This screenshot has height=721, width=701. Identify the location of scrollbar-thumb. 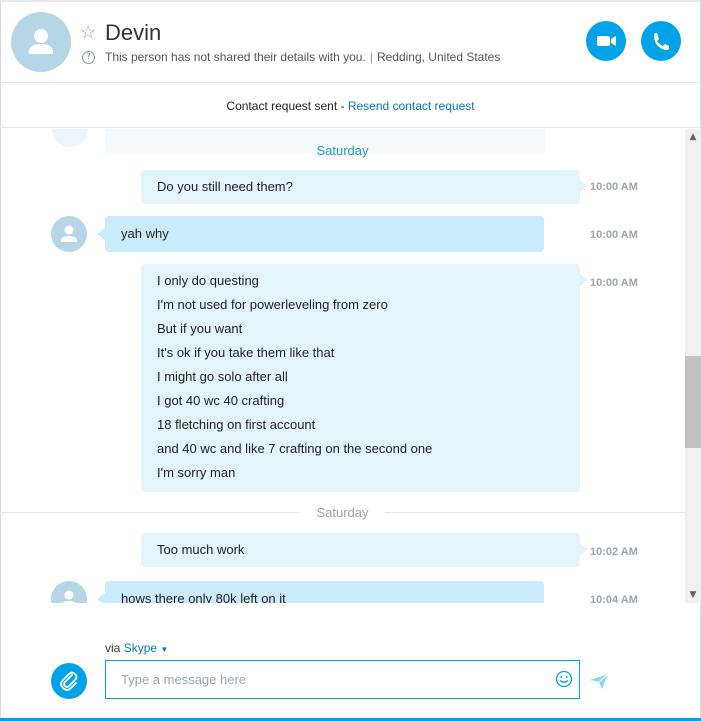
(693, 402).